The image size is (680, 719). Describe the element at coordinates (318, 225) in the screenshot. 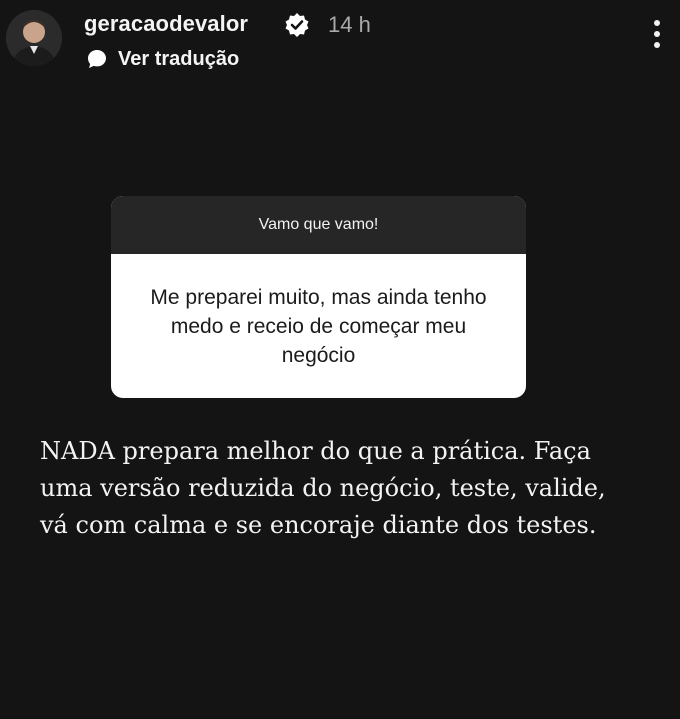

I see `question-sticker-title: Vamo que vamo!` at that location.